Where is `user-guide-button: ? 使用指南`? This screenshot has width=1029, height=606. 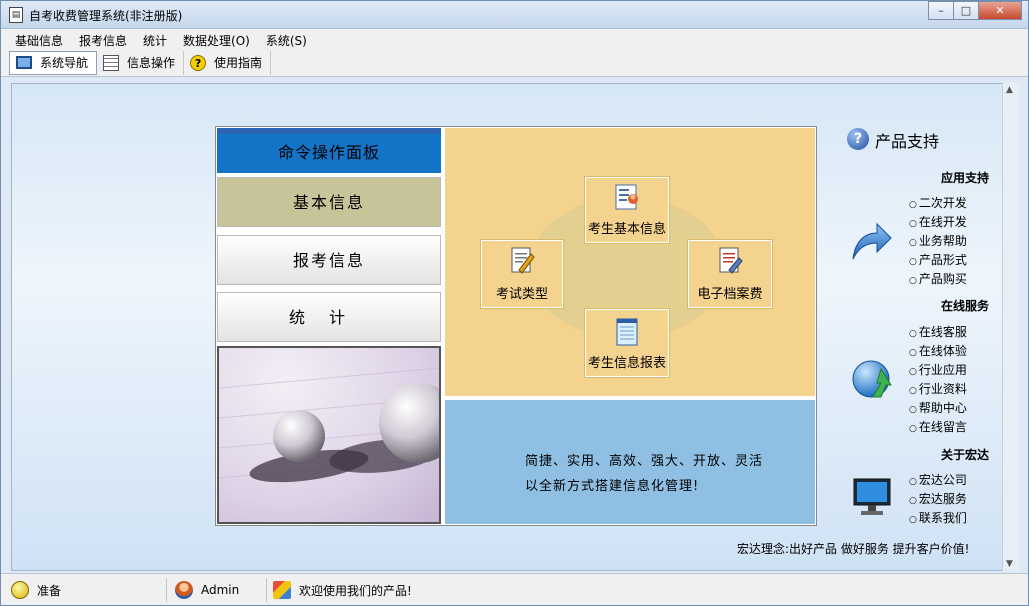
user-guide-button: ? 使用指南 is located at coordinates (228, 62).